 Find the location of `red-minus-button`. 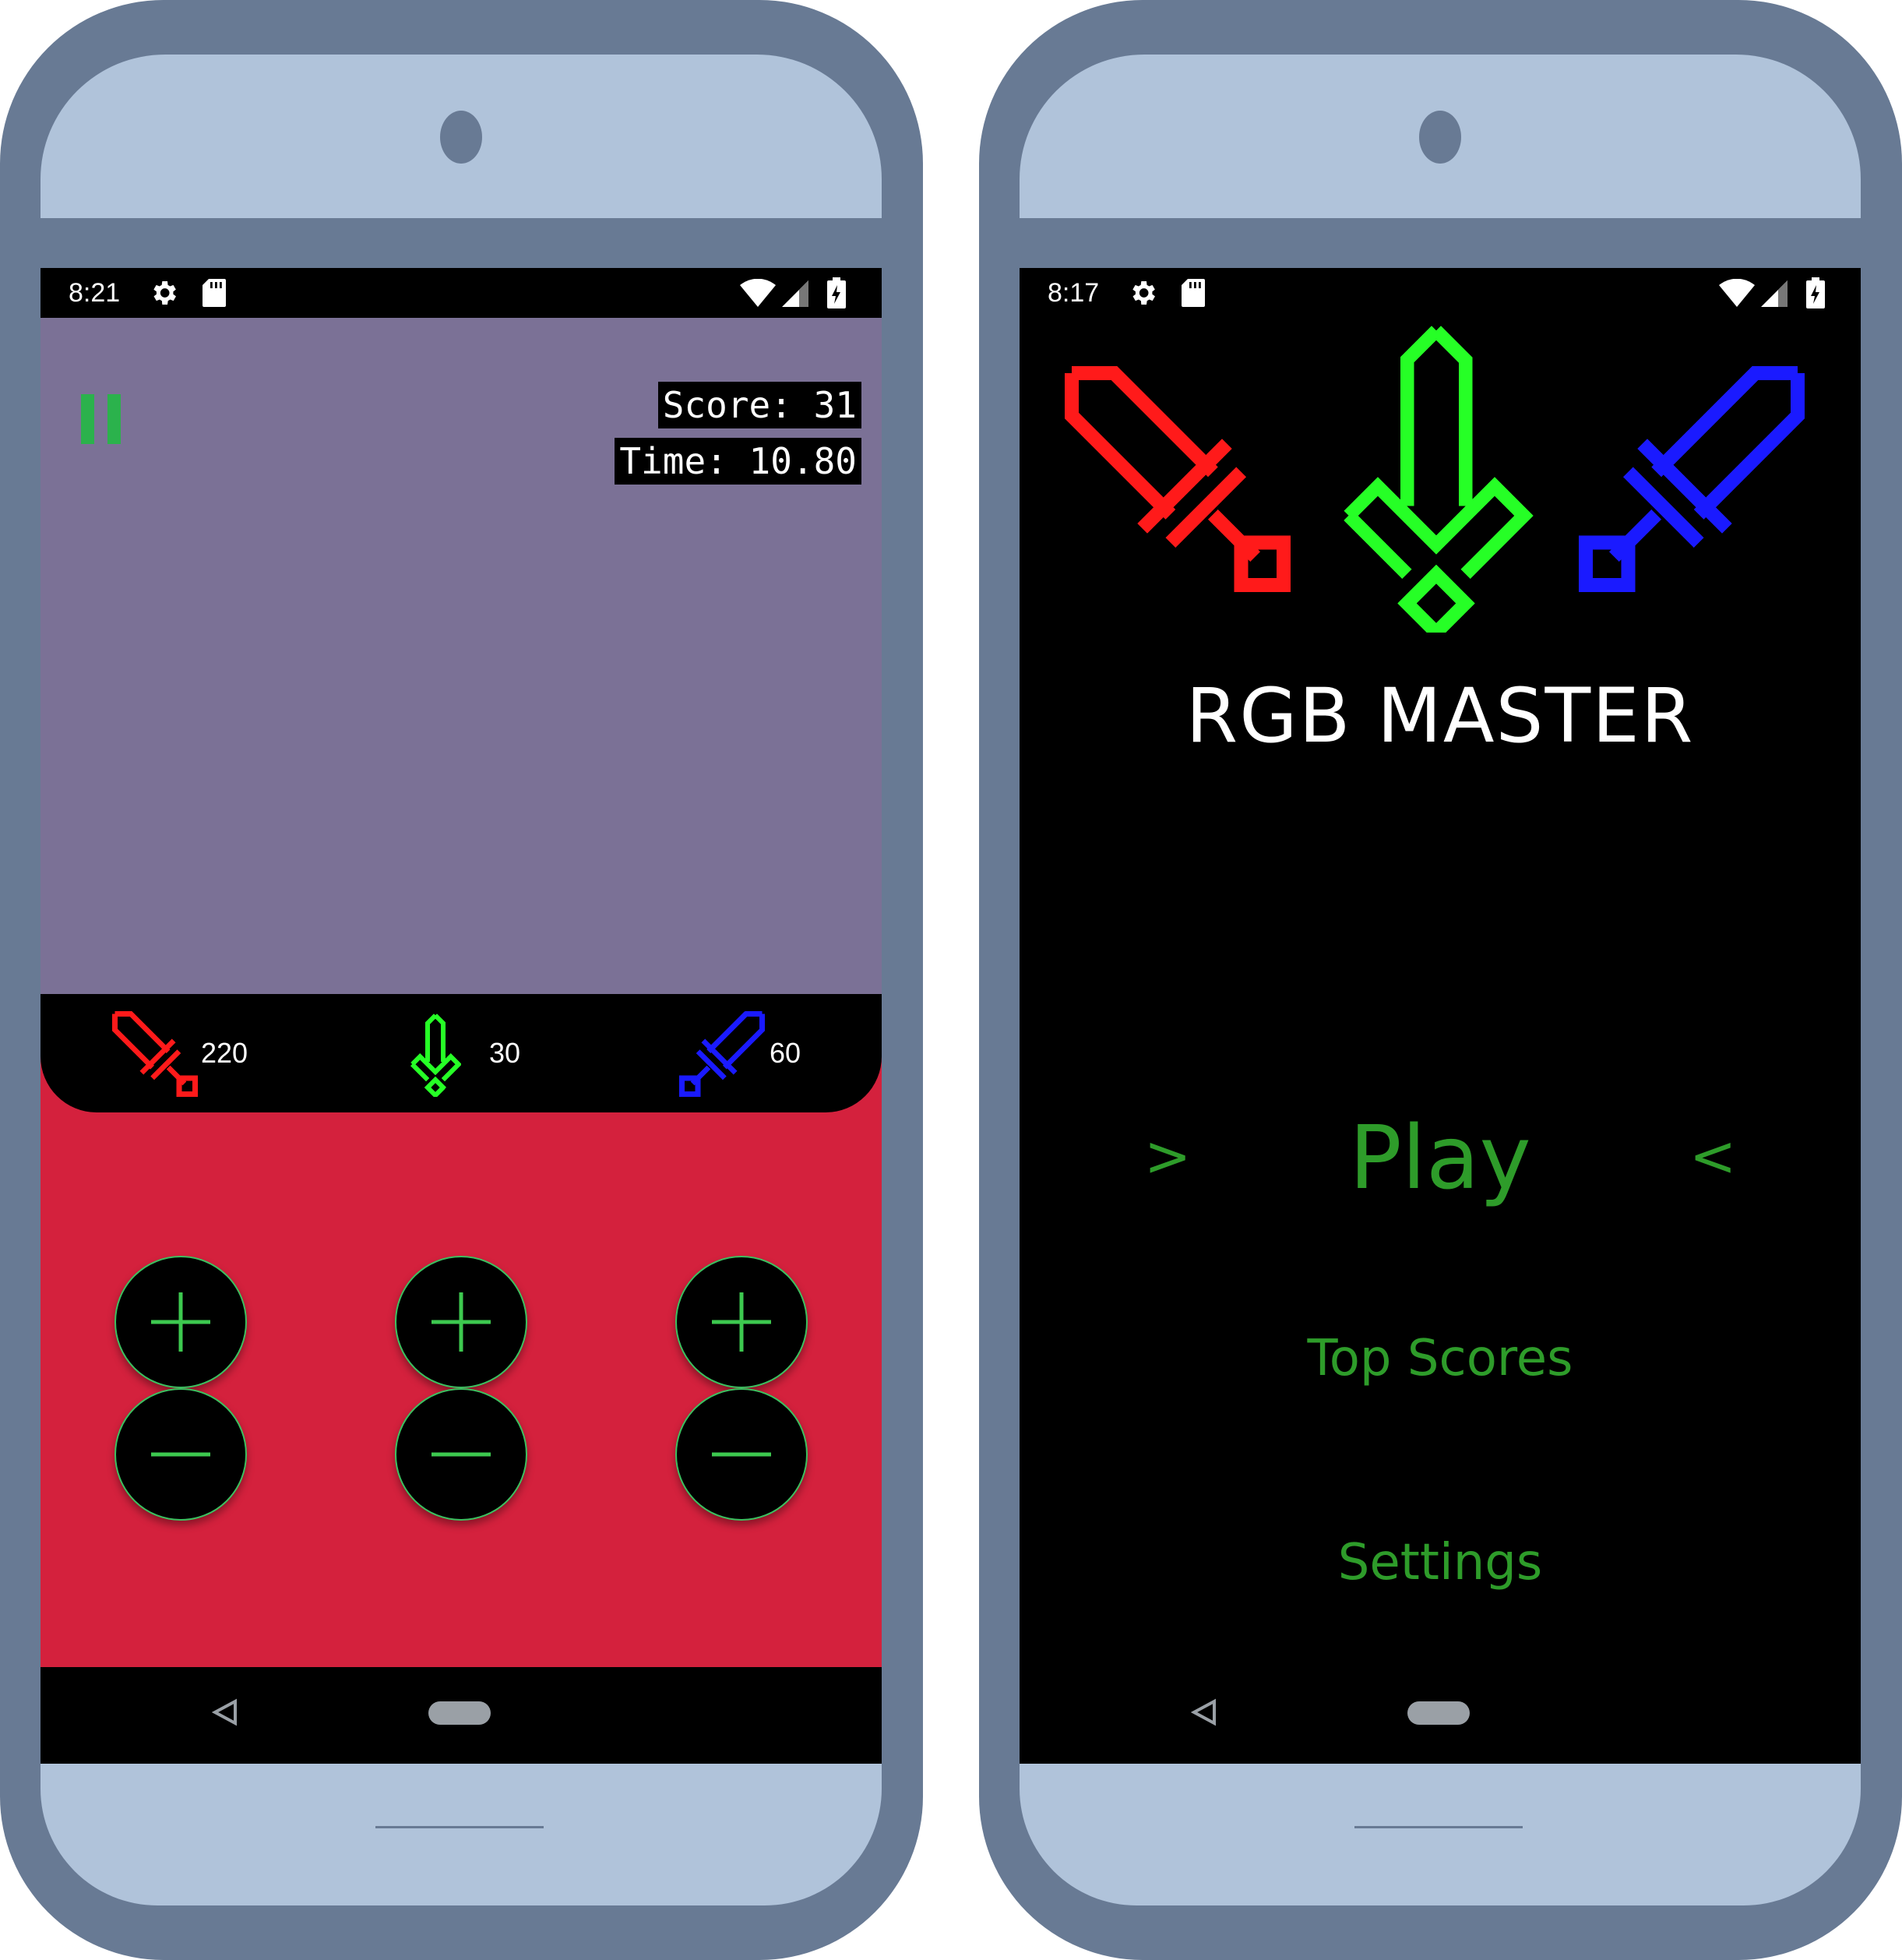

red-minus-button is located at coordinates (180, 1454).